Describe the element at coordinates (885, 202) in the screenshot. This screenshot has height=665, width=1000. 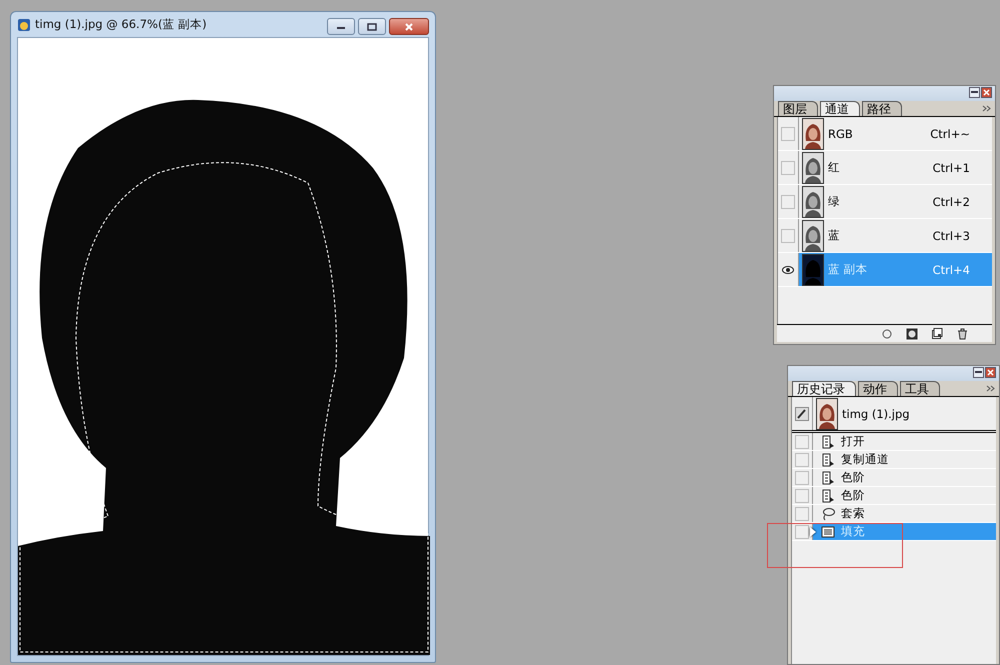
I see `channel-row: 绿 Ctrl+2` at that location.